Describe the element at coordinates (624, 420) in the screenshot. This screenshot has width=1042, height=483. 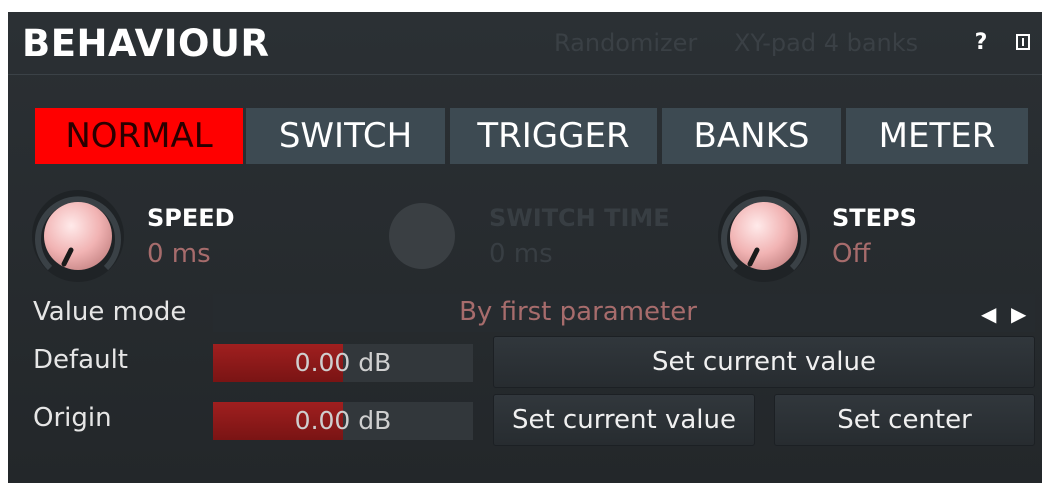
I see `origin-set-current-button: Set current value` at that location.